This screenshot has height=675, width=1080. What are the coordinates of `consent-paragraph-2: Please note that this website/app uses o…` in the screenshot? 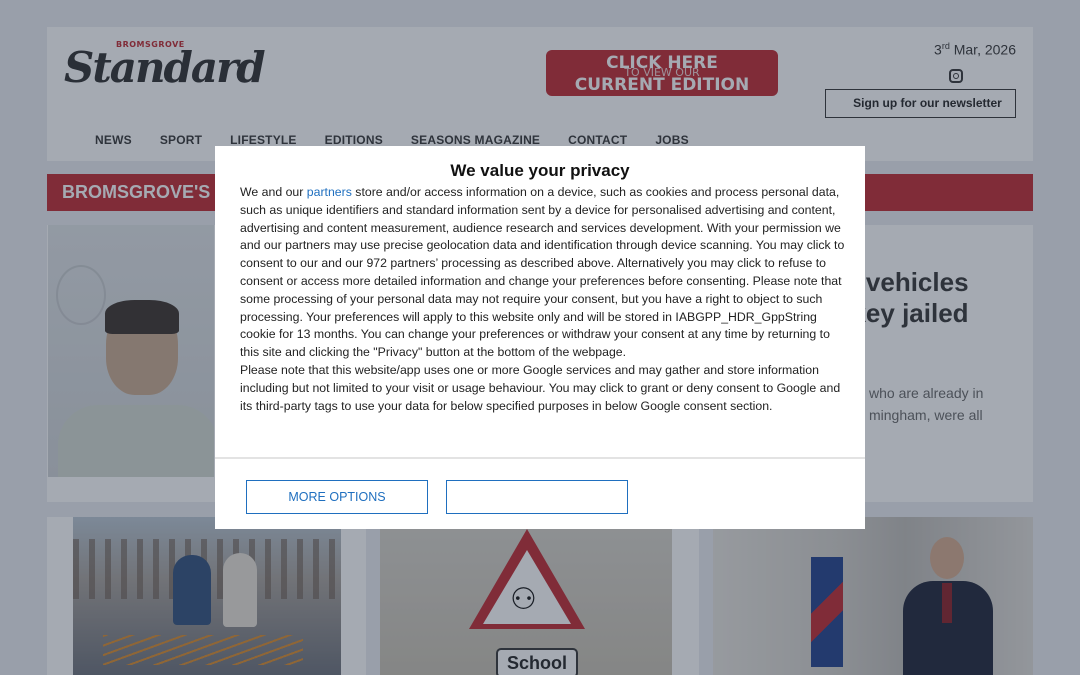 It's located at (540, 387).